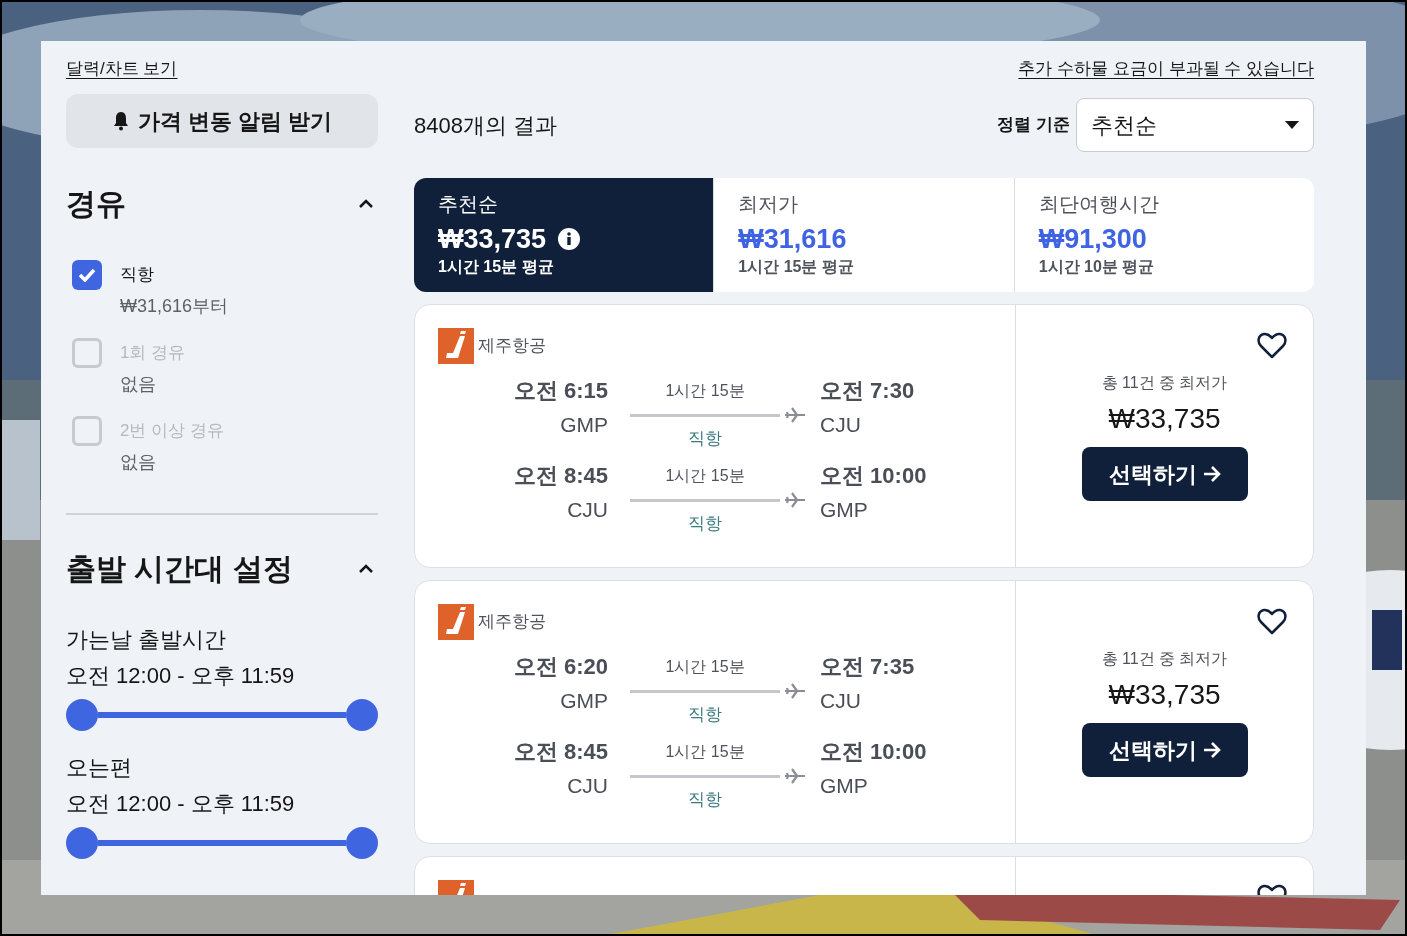 The image size is (1407, 936). Describe the element at coordinates (174, 306) in the screenshot. I see `option-sublabel: ₩31,616부터` at that location.